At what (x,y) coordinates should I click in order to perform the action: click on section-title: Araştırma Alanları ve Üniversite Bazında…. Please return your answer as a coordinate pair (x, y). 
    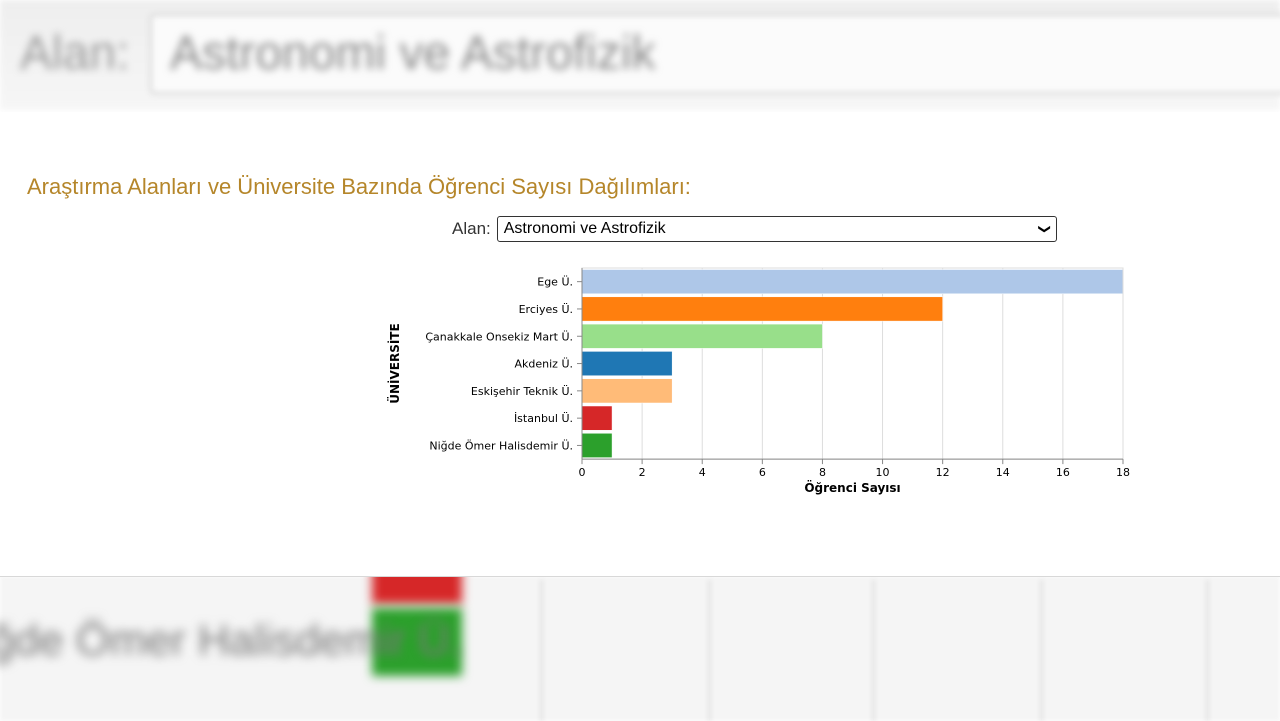
    Looking at the image, I should click on (359, 186).